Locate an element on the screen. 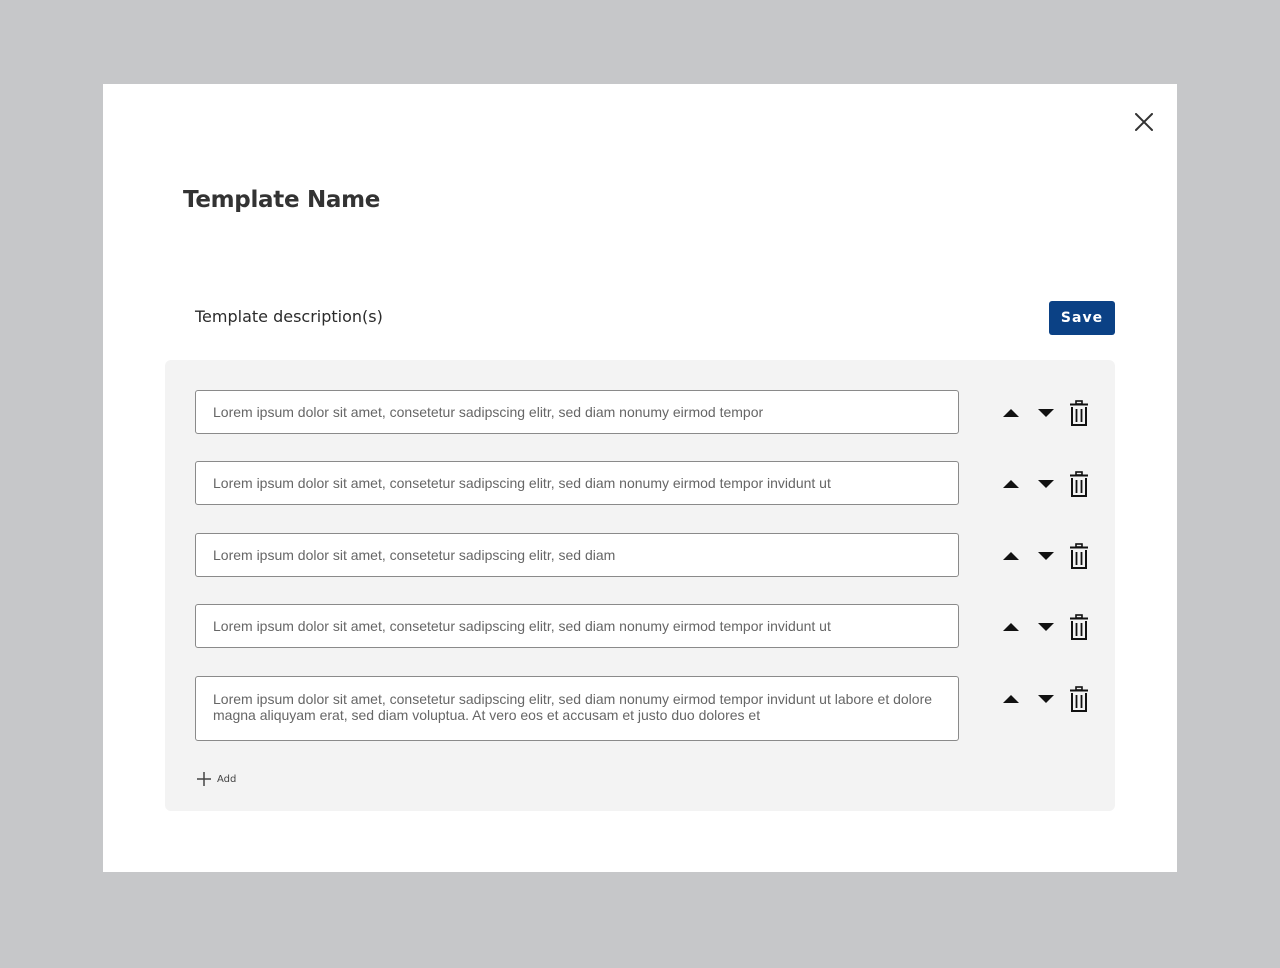 This screenshot has height=968, width=1280. page-title: Template Name is located at coordinates (282, 200).